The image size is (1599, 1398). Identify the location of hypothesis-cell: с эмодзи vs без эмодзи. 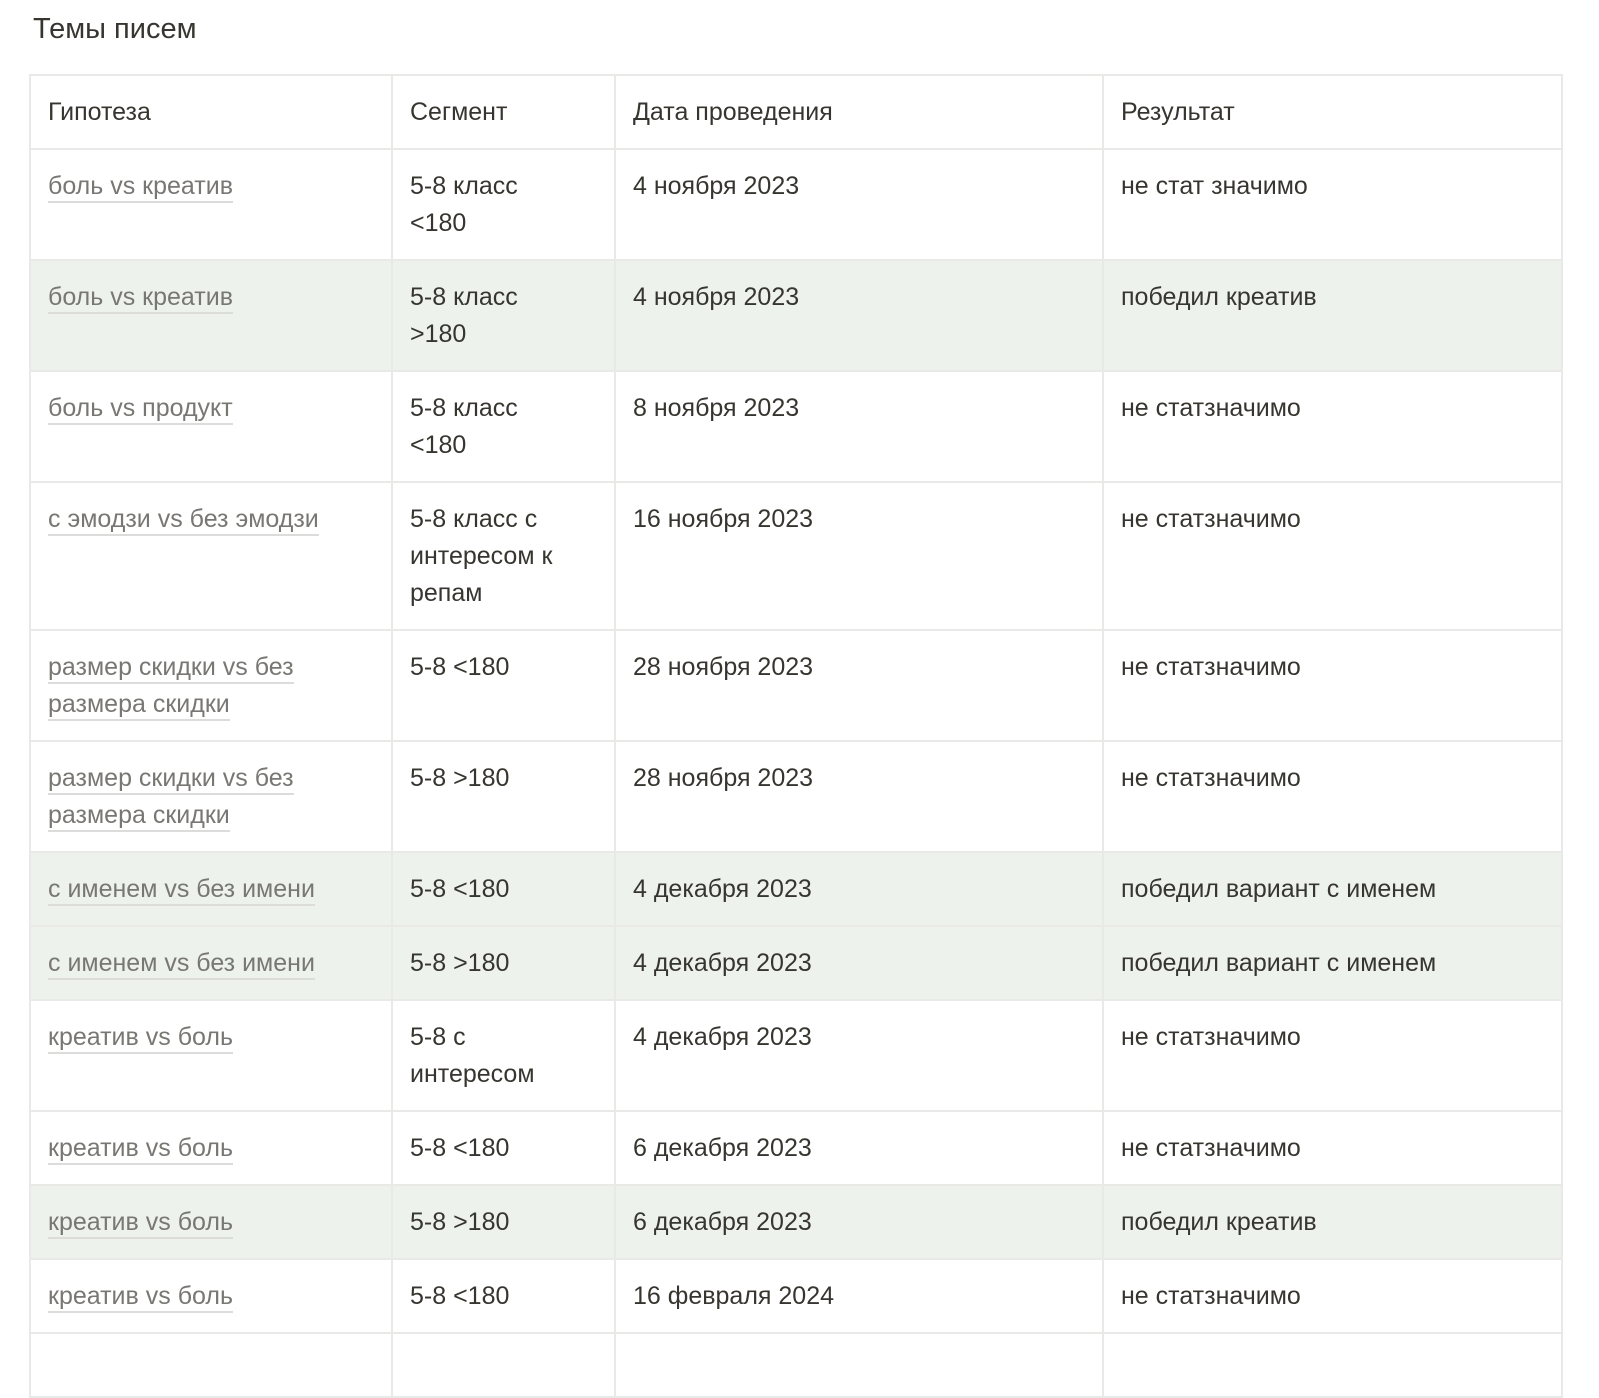
(211, 556).